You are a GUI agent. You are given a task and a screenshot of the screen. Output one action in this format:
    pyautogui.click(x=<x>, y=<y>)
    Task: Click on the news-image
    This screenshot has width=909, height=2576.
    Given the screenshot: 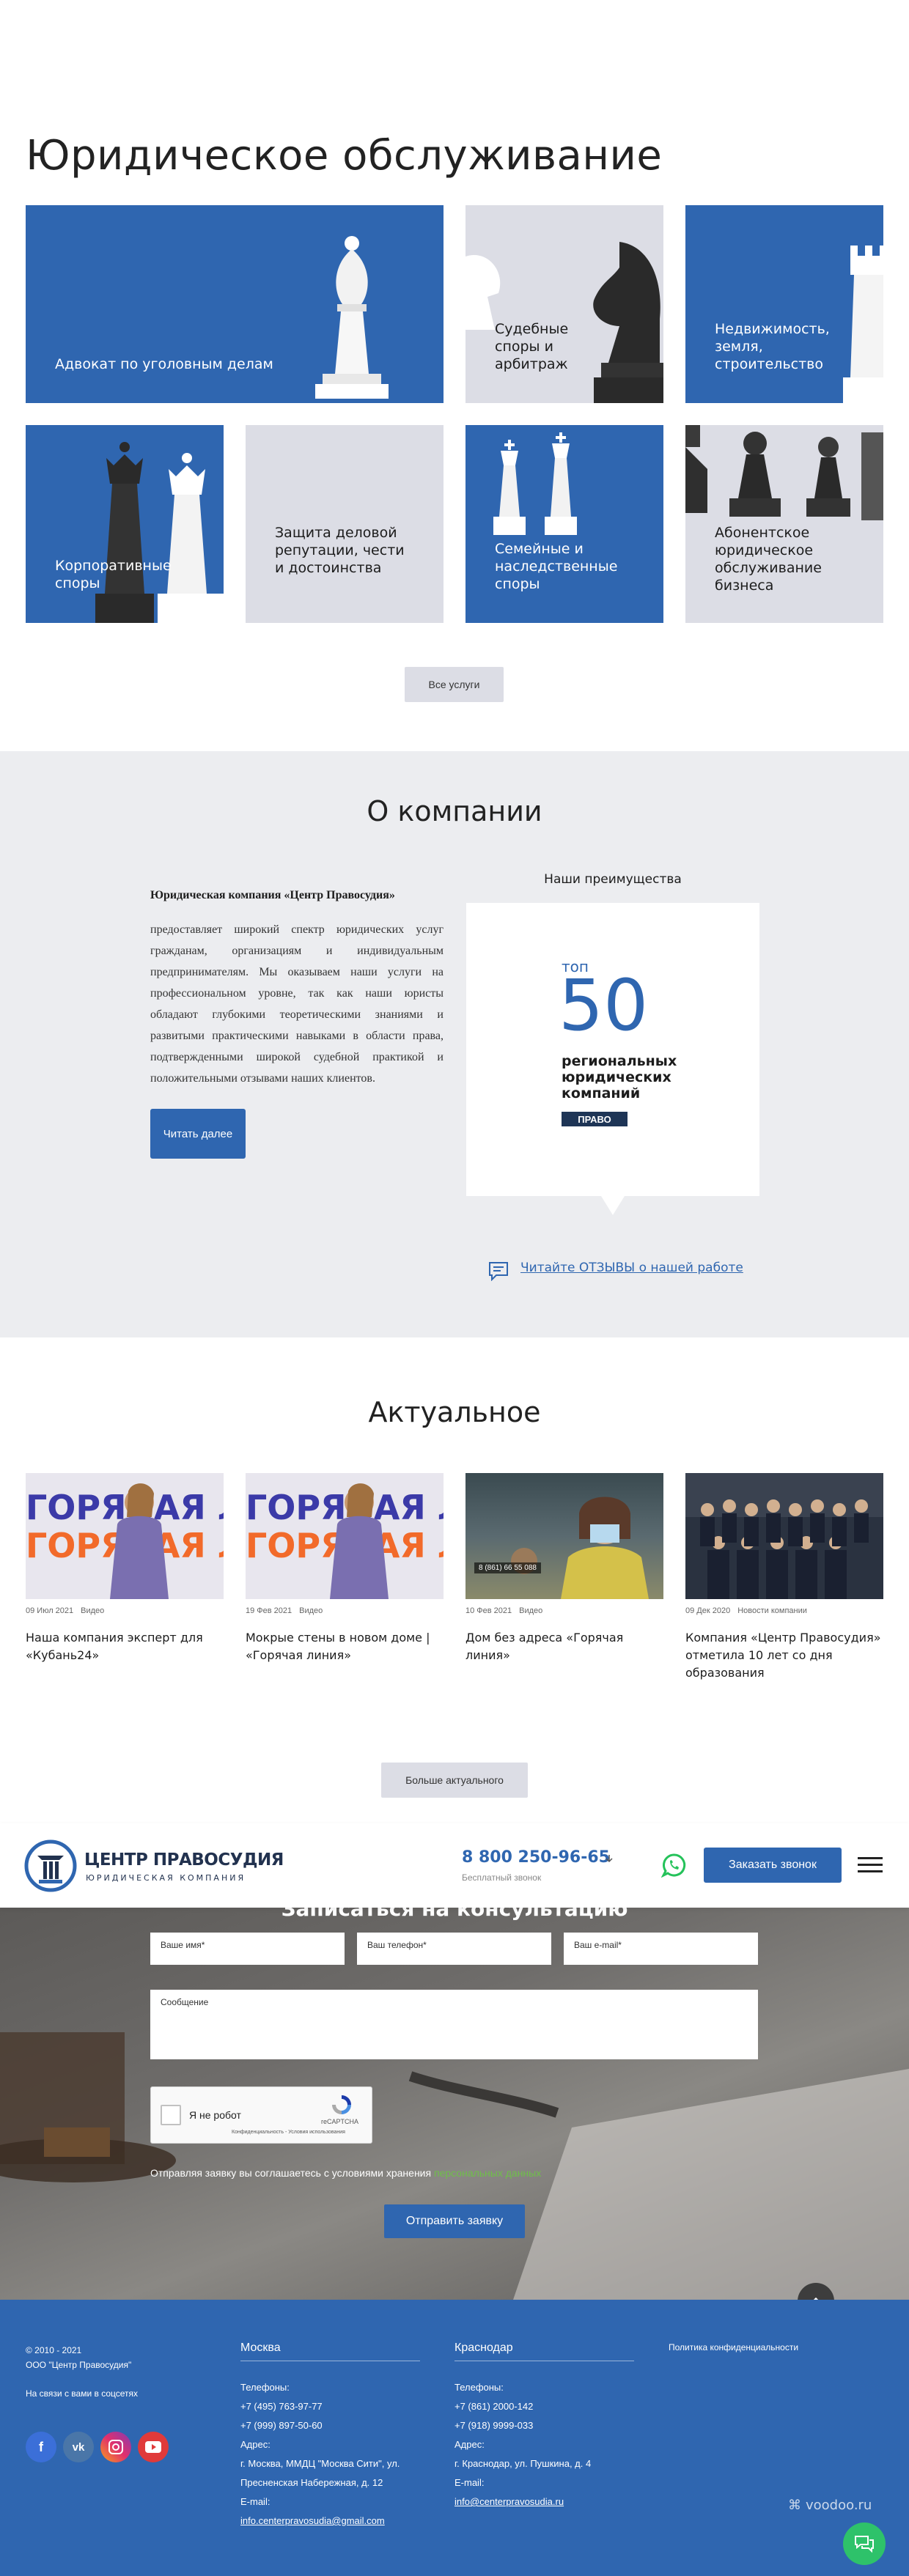 What is the action you would take?
    pyautogui.click(x=784, y=1536)
    